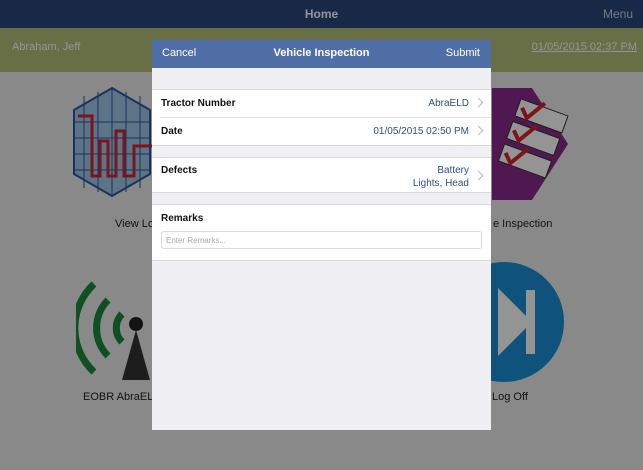  Describe the element at coordinates (440, 183) in the screenshot. I see `defects-value-line-2: Lights, Head` at that location.